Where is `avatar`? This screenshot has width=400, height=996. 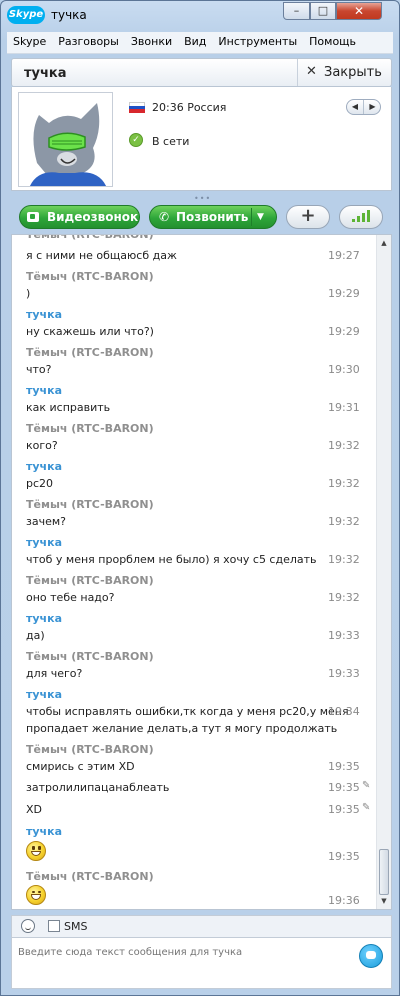
avatar is located at coordinates (65, 139).